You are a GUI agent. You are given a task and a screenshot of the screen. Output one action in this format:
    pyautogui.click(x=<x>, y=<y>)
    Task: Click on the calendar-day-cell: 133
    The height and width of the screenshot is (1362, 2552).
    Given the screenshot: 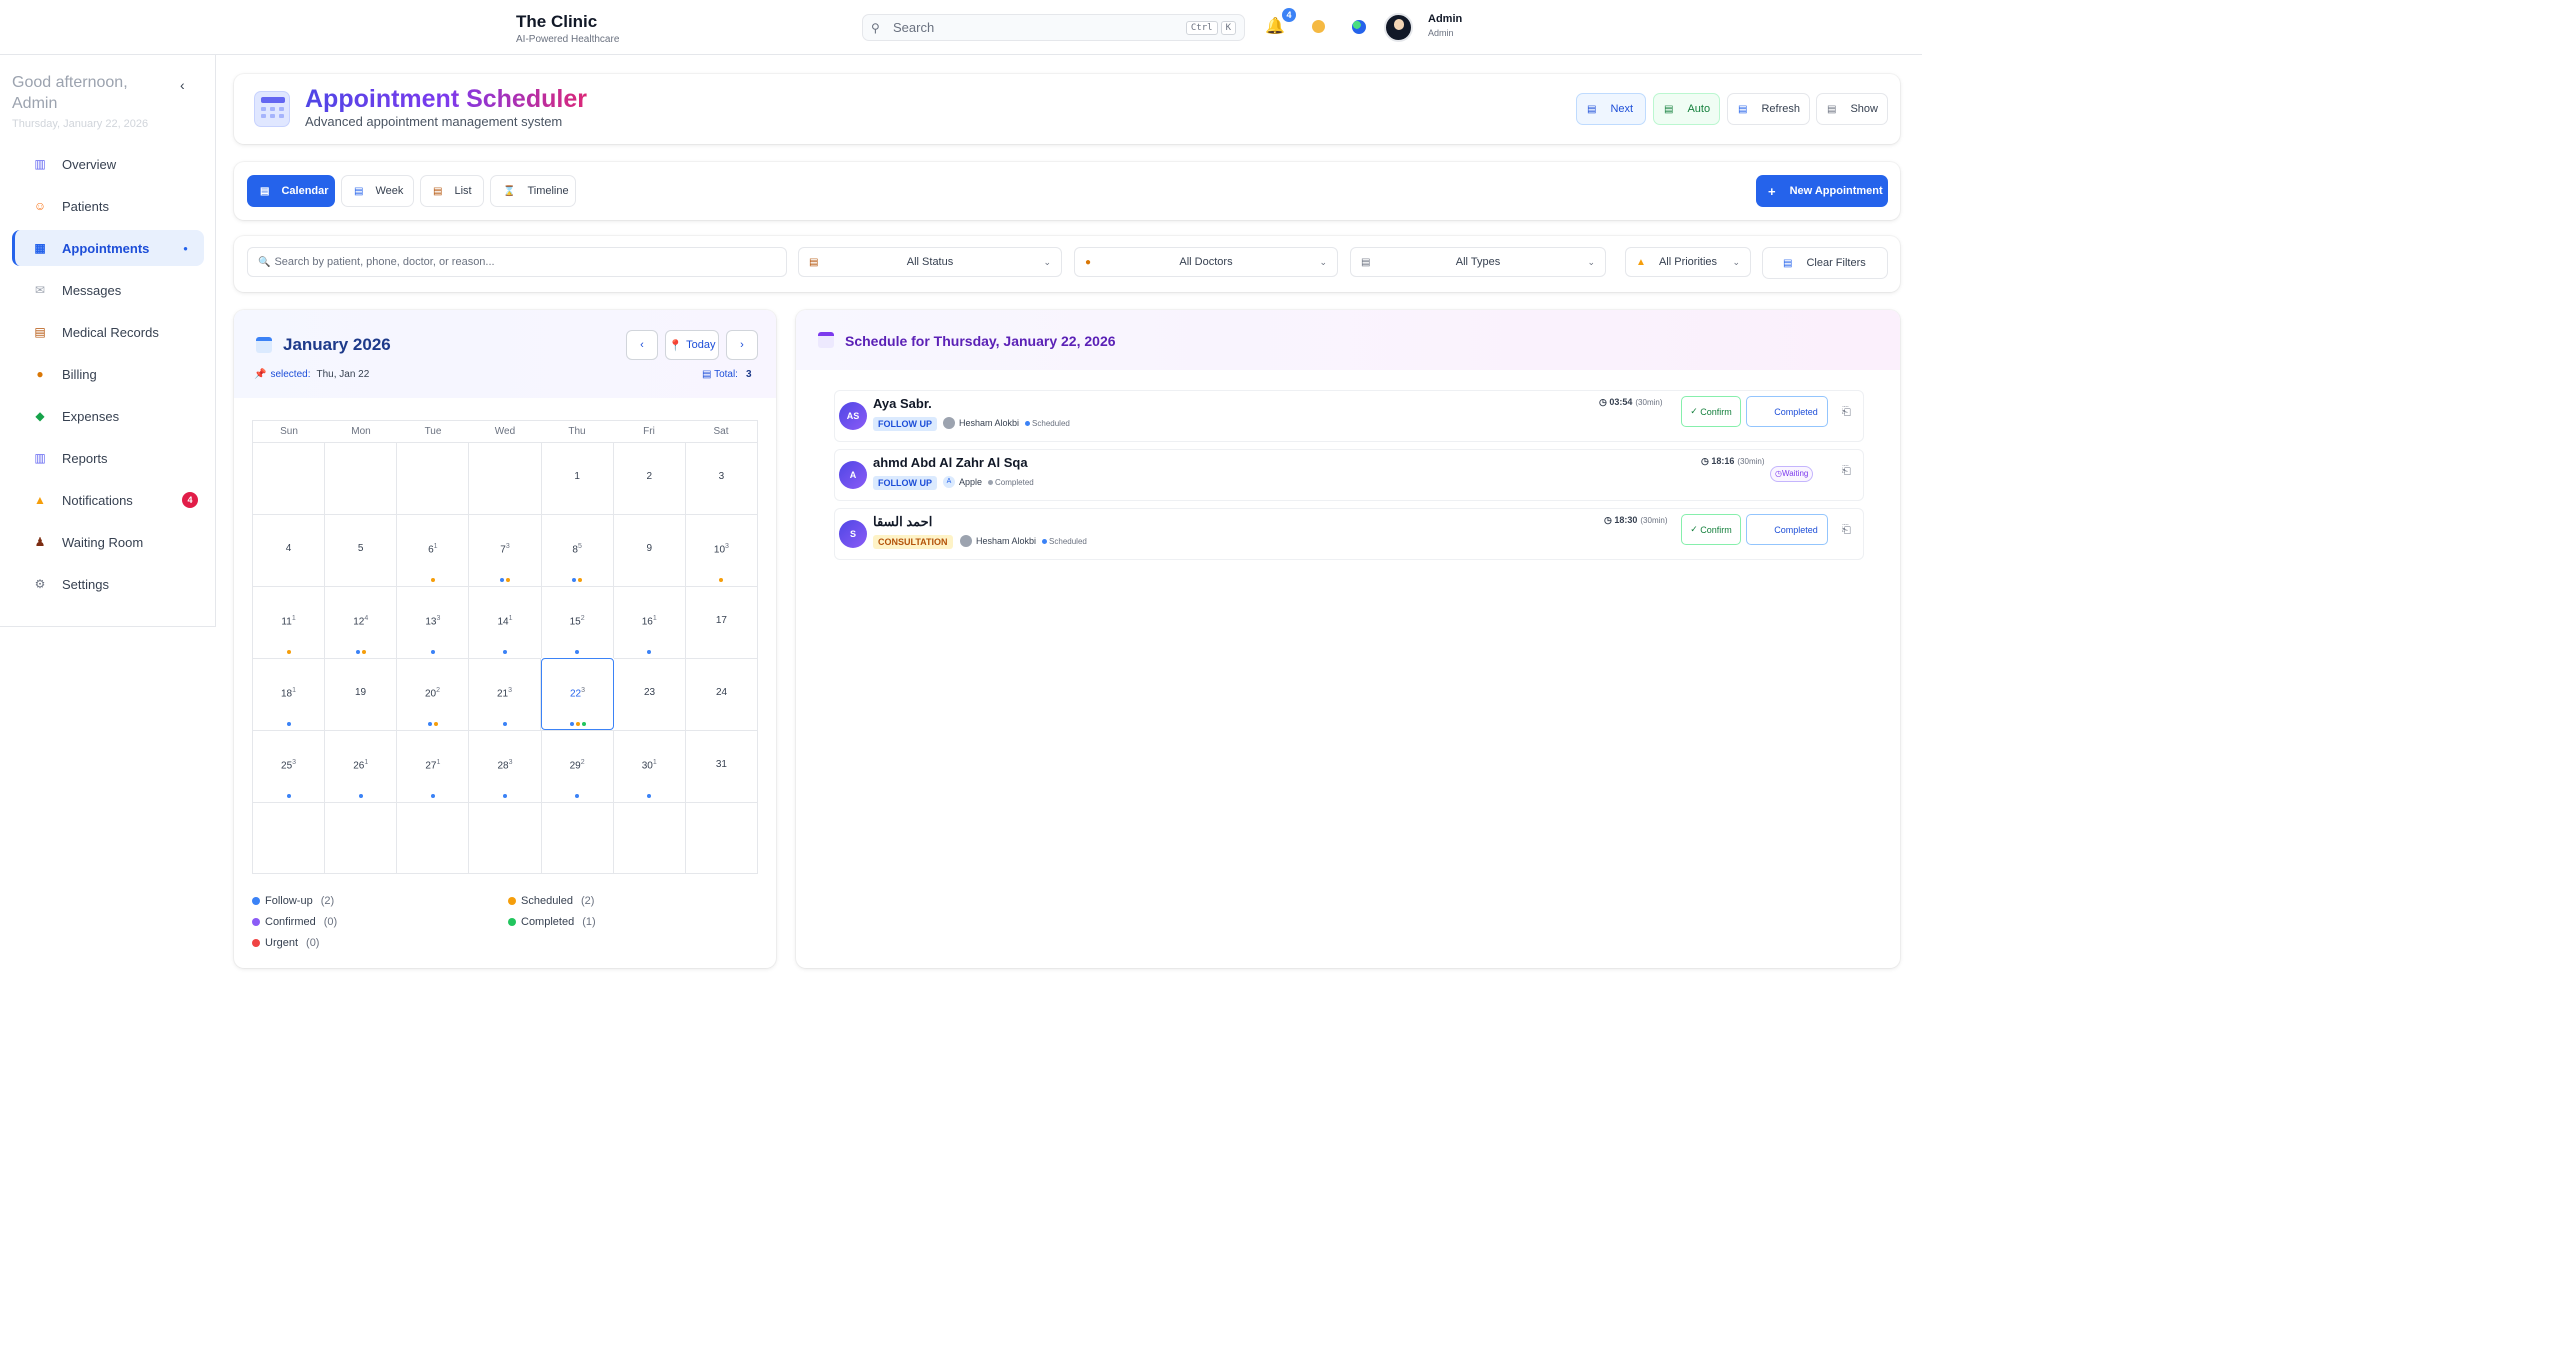 What is the action you would take?
    pyautogui.click(x=433, y=622)
    